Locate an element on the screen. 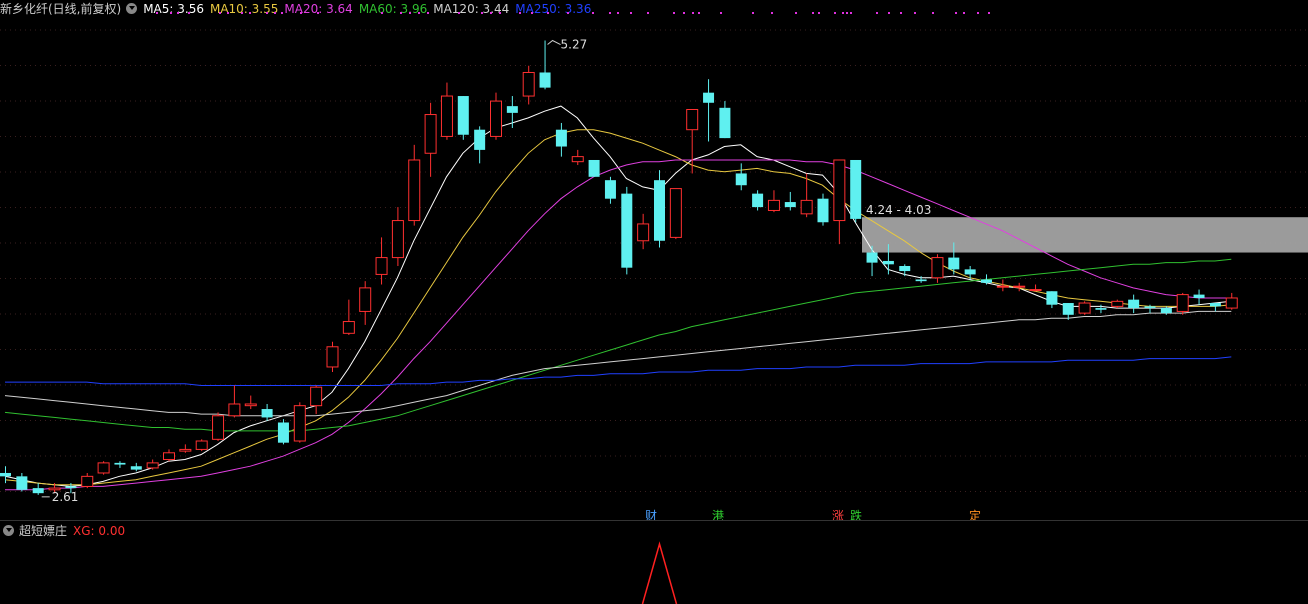 Image resolution: width=1308 pixels, height=604 pixels. gap-label: 4.24 - 4.03 is located at coordinates (898, 210).